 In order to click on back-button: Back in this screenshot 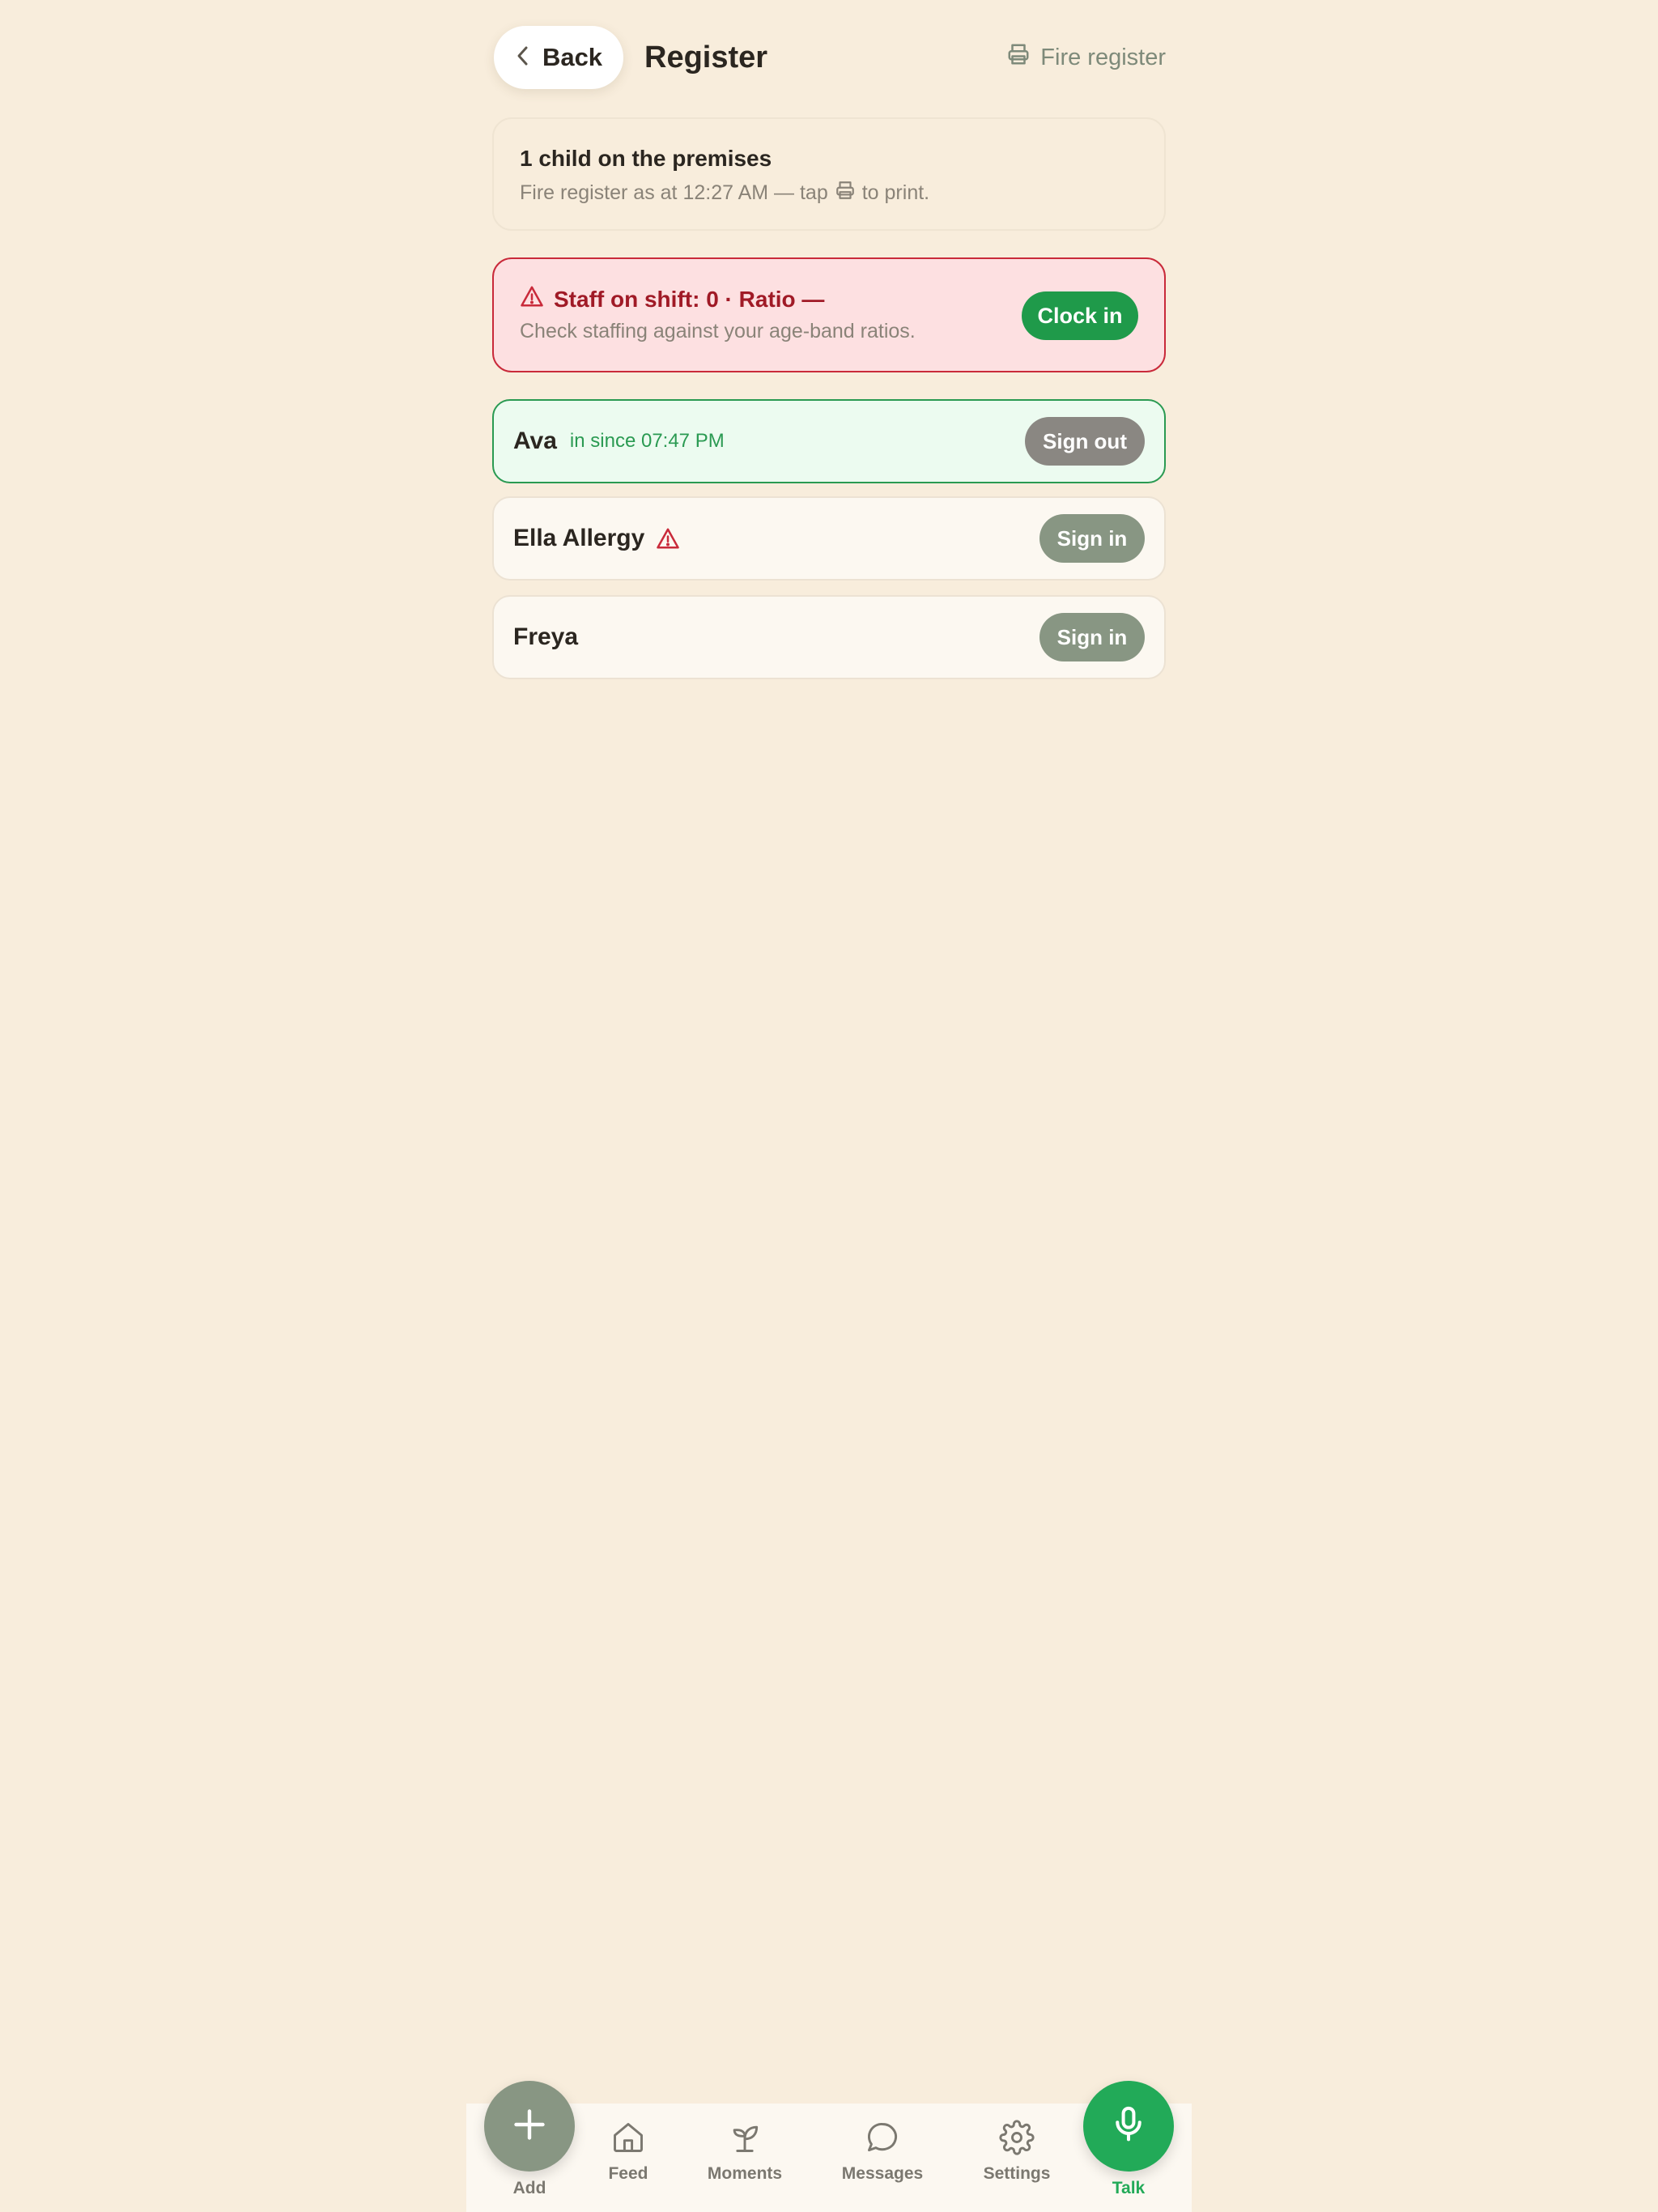, I will do `click(558, 57)`.